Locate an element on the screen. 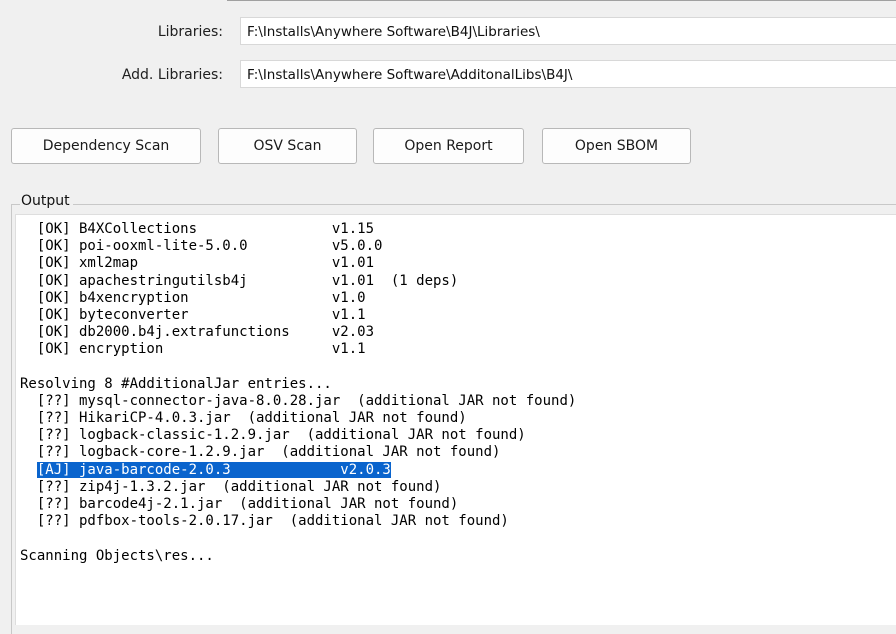 The height and width of the screenshot is (634, 896). output-group-title: Output is located at coordinates (46, 201).